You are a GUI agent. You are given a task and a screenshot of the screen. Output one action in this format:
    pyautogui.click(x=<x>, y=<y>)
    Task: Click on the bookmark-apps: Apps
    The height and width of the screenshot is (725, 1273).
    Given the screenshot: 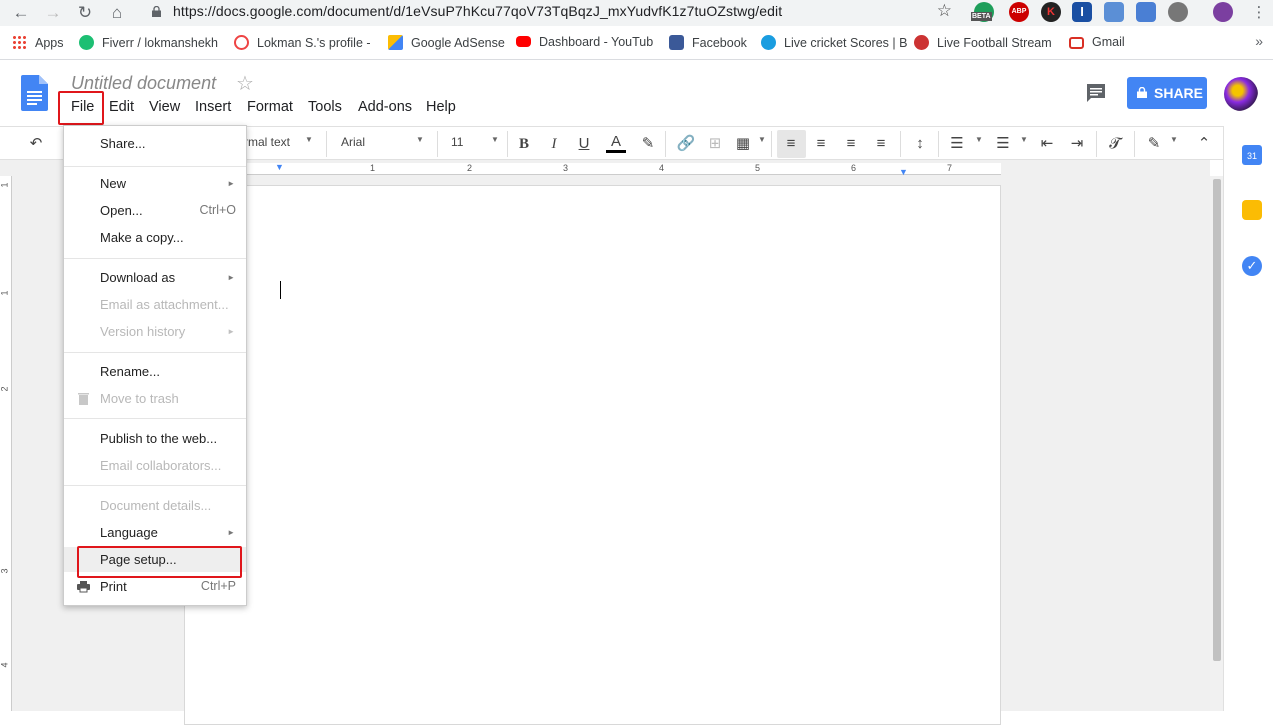 What is the action you would take?
    pyautogui.click(x=38, y=44)
    